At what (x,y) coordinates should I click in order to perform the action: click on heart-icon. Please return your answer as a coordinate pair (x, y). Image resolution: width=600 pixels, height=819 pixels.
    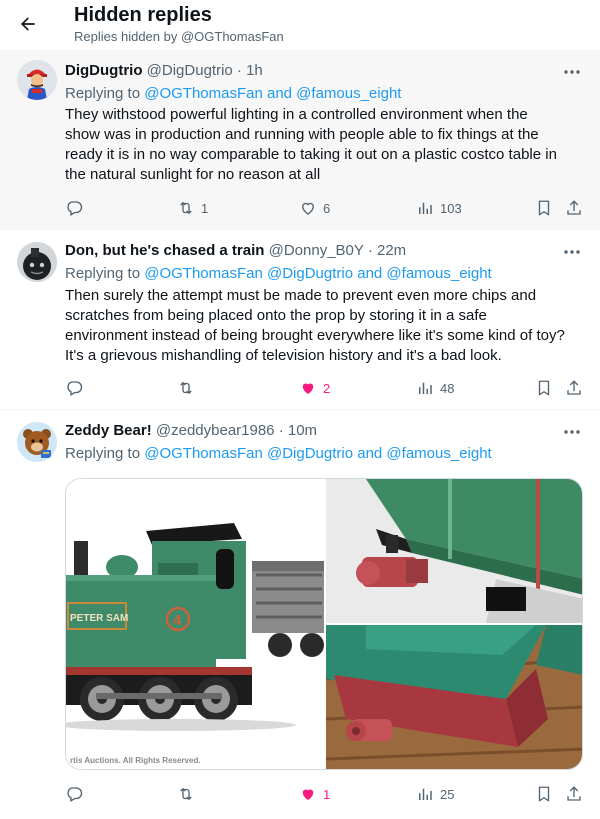
    Looking at the image, I should click on (308, 208).